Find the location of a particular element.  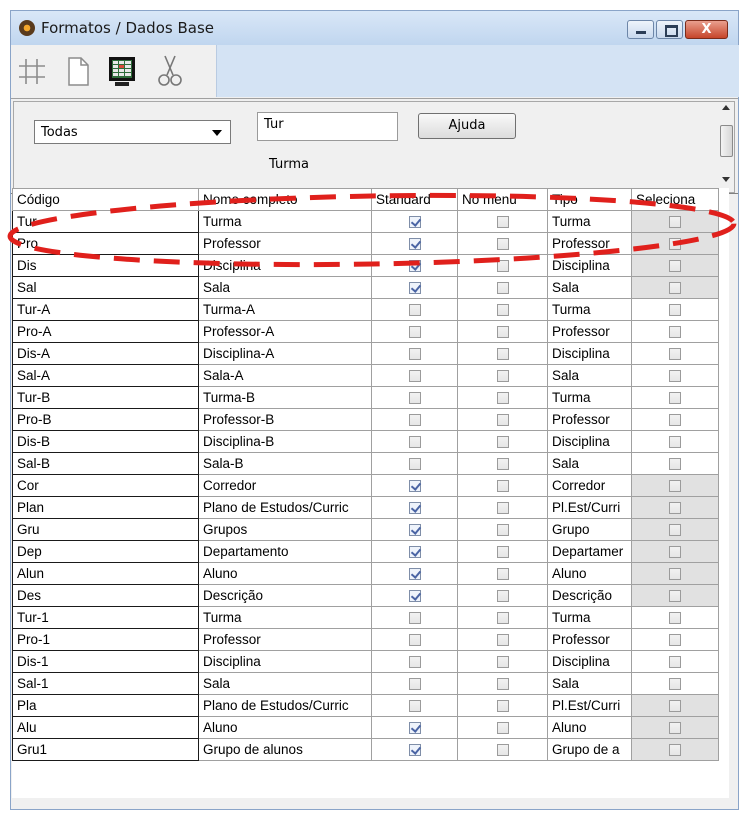

highlight-annotation is located at coordinates (372, 230).